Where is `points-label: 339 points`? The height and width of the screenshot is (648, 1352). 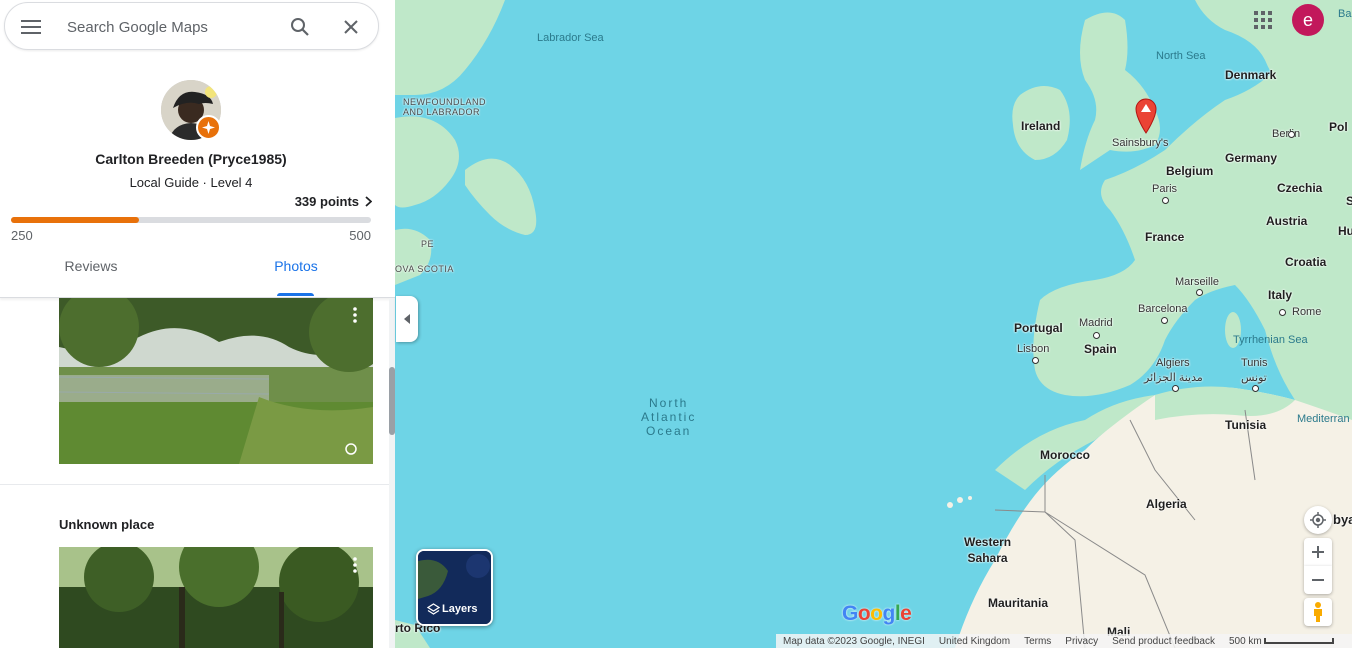
points-label: 339 points is located at coordinates (326, 201).